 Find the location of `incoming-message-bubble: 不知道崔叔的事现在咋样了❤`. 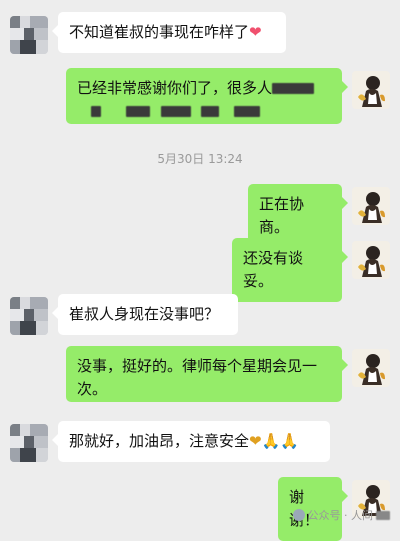

incoming-message-bubble: 不知道崔叔的事现在咋样了❤ is located at coordinates (169, 32).